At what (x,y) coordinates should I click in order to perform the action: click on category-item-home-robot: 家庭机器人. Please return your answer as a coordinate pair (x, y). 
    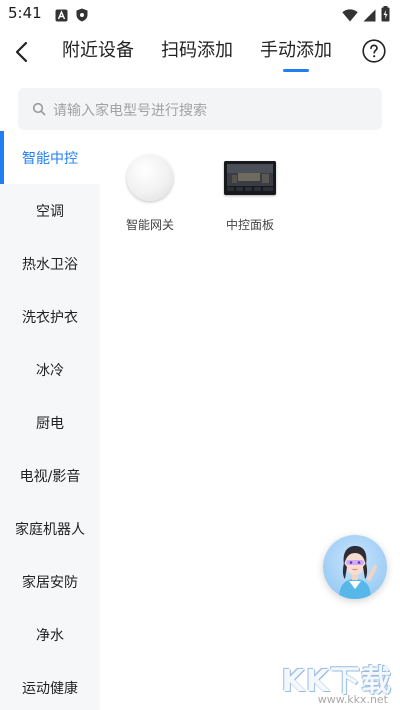
    Looking at the image, I should click on (50, 528).